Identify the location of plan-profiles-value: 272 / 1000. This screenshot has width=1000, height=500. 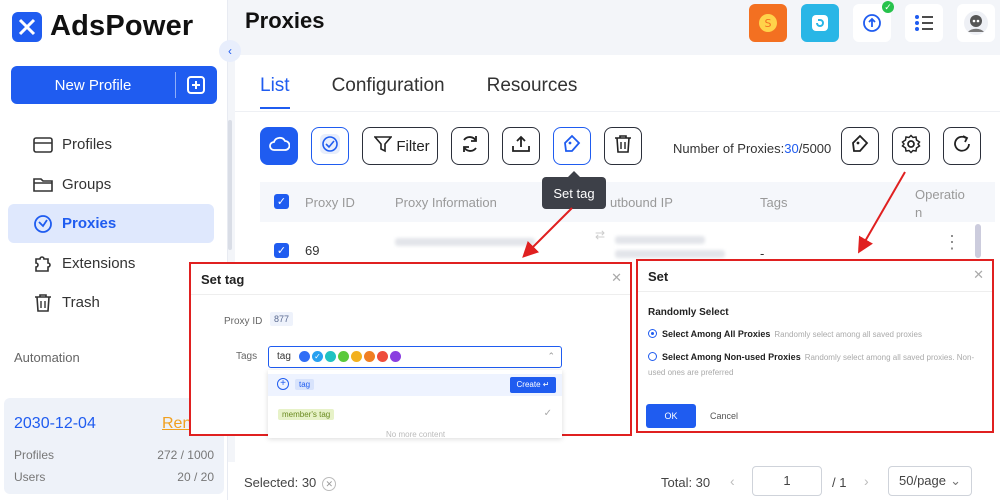
(185, 455).